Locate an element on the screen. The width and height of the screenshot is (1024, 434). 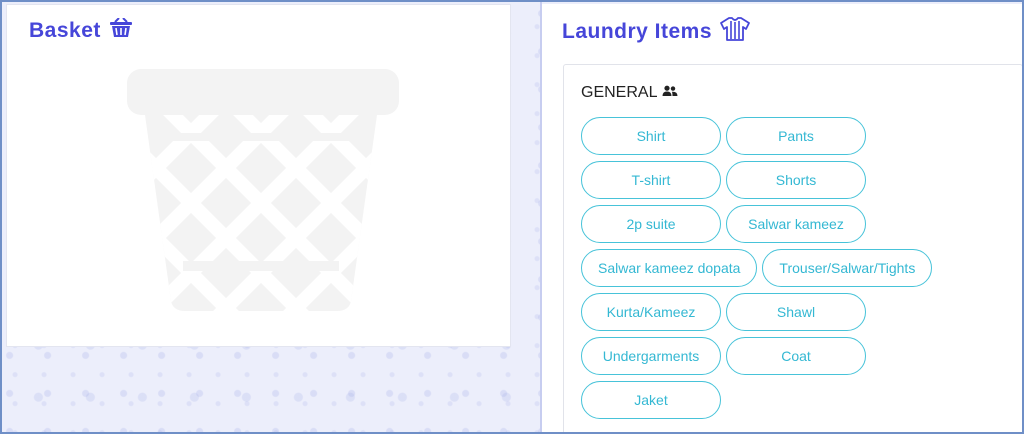
item-jaket-button: Jaket is located at coordinates (651, 400).